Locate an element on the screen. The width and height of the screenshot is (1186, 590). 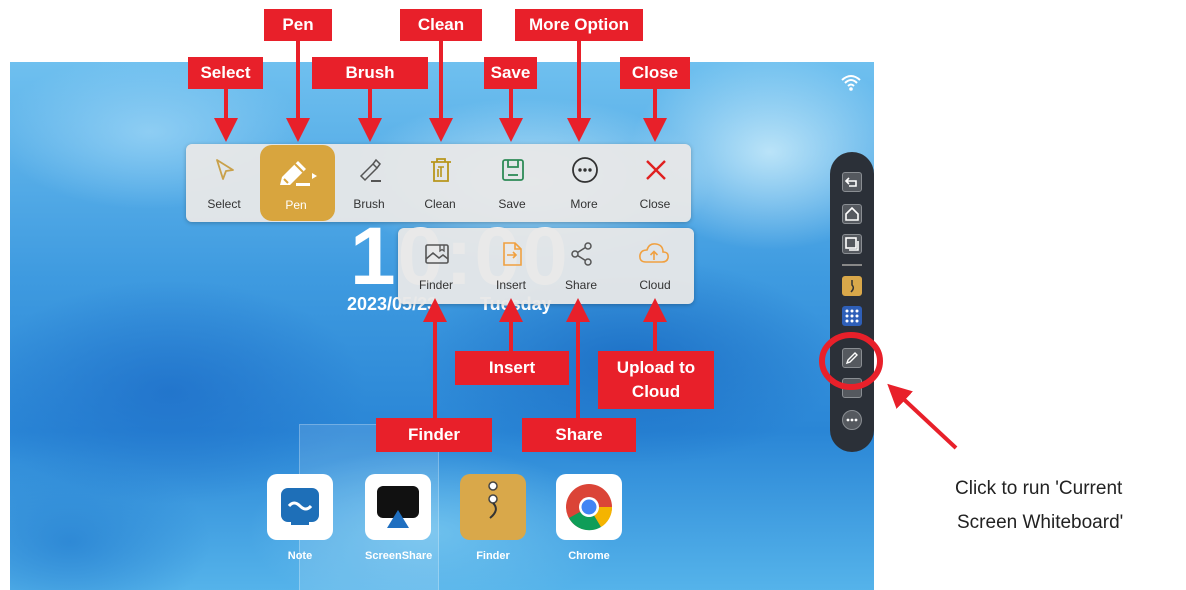
app-label: Note is located at coordinates (300, 556).